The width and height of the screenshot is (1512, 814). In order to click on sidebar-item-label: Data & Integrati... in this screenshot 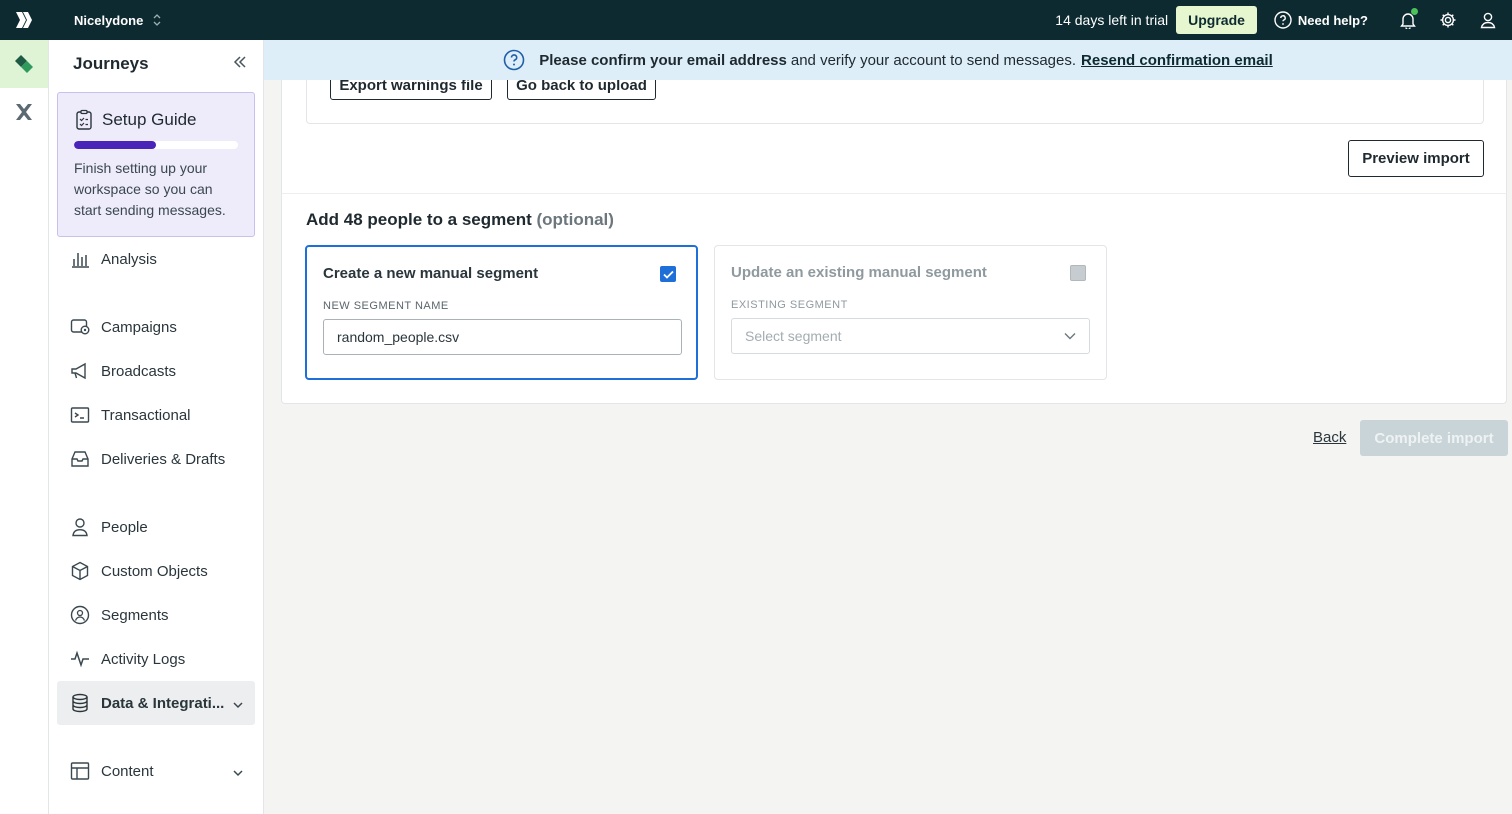, I will do `click(163, 703)`.